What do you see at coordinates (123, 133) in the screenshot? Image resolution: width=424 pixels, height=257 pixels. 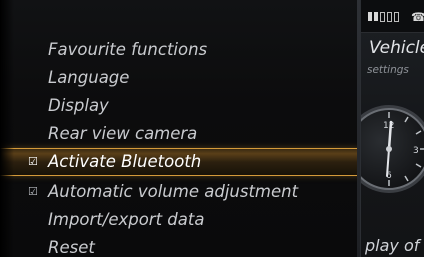 I see `menu-item-label: Rear view camera` at bounding box center [123, 133].